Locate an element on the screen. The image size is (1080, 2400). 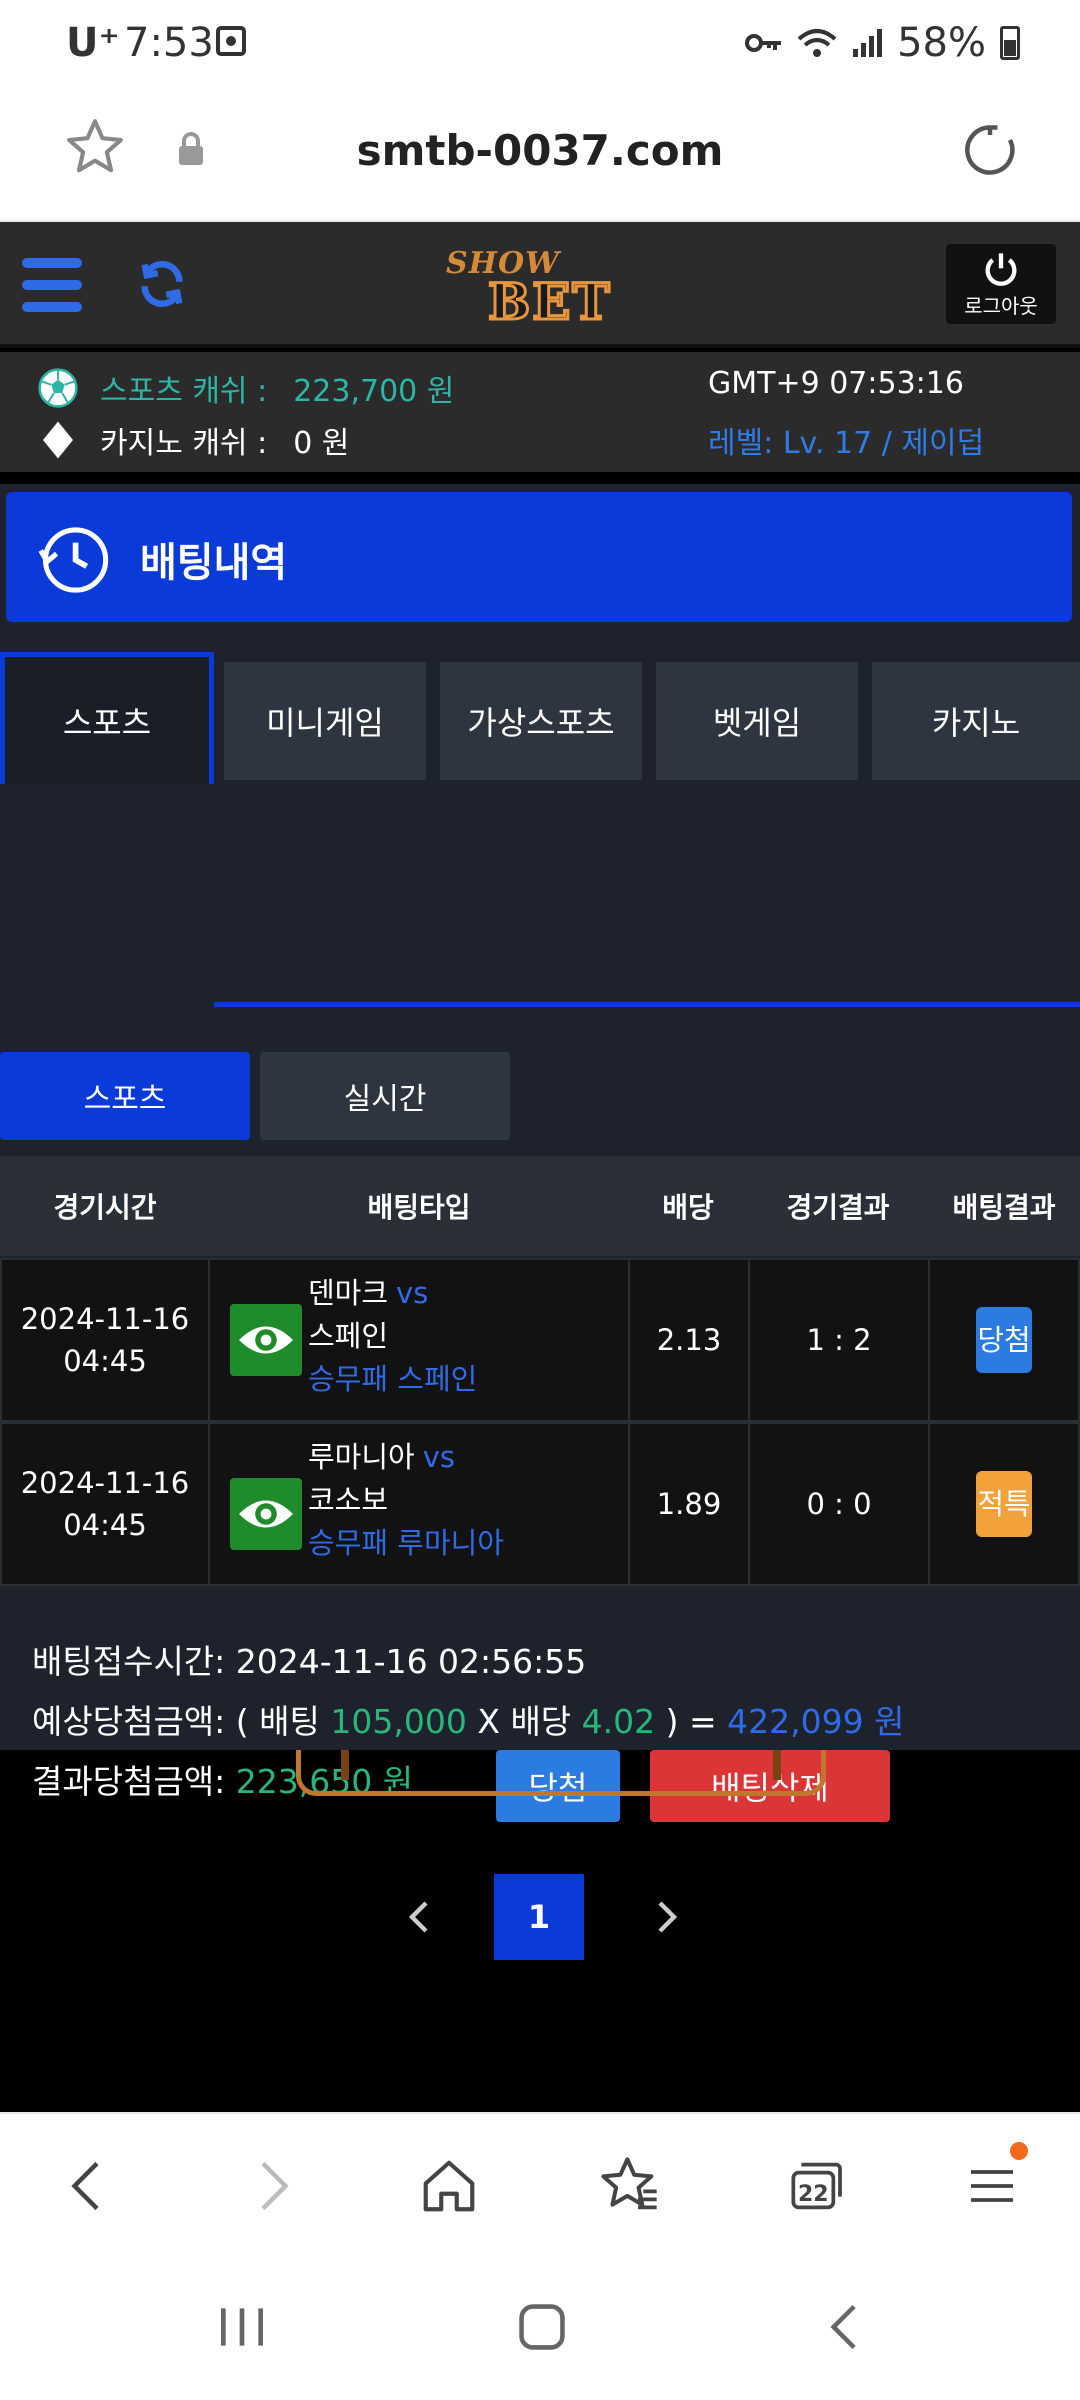
tab-minigame: 미니게임 is located at coordinates (325, 721).